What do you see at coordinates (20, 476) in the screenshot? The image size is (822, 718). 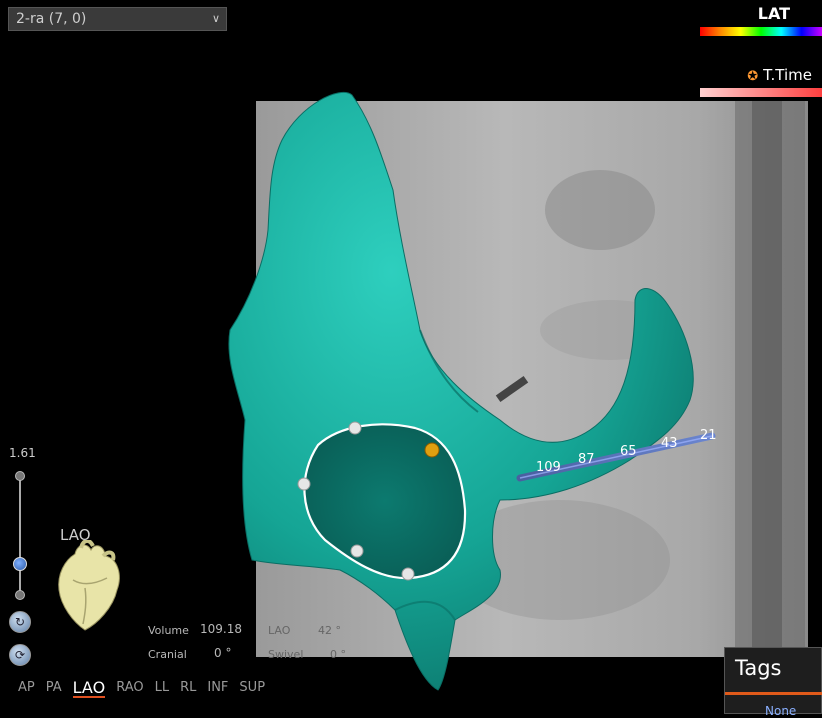 I see `zoom-in-button` at bounding box center [20, 476].